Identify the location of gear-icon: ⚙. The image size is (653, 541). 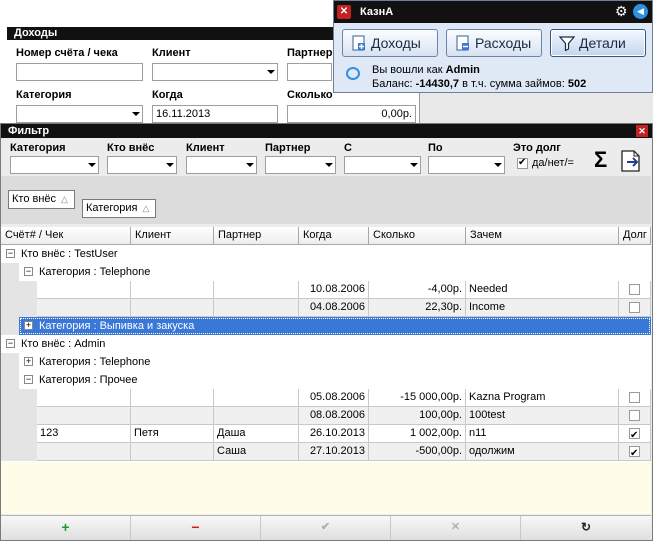
(622, 11).